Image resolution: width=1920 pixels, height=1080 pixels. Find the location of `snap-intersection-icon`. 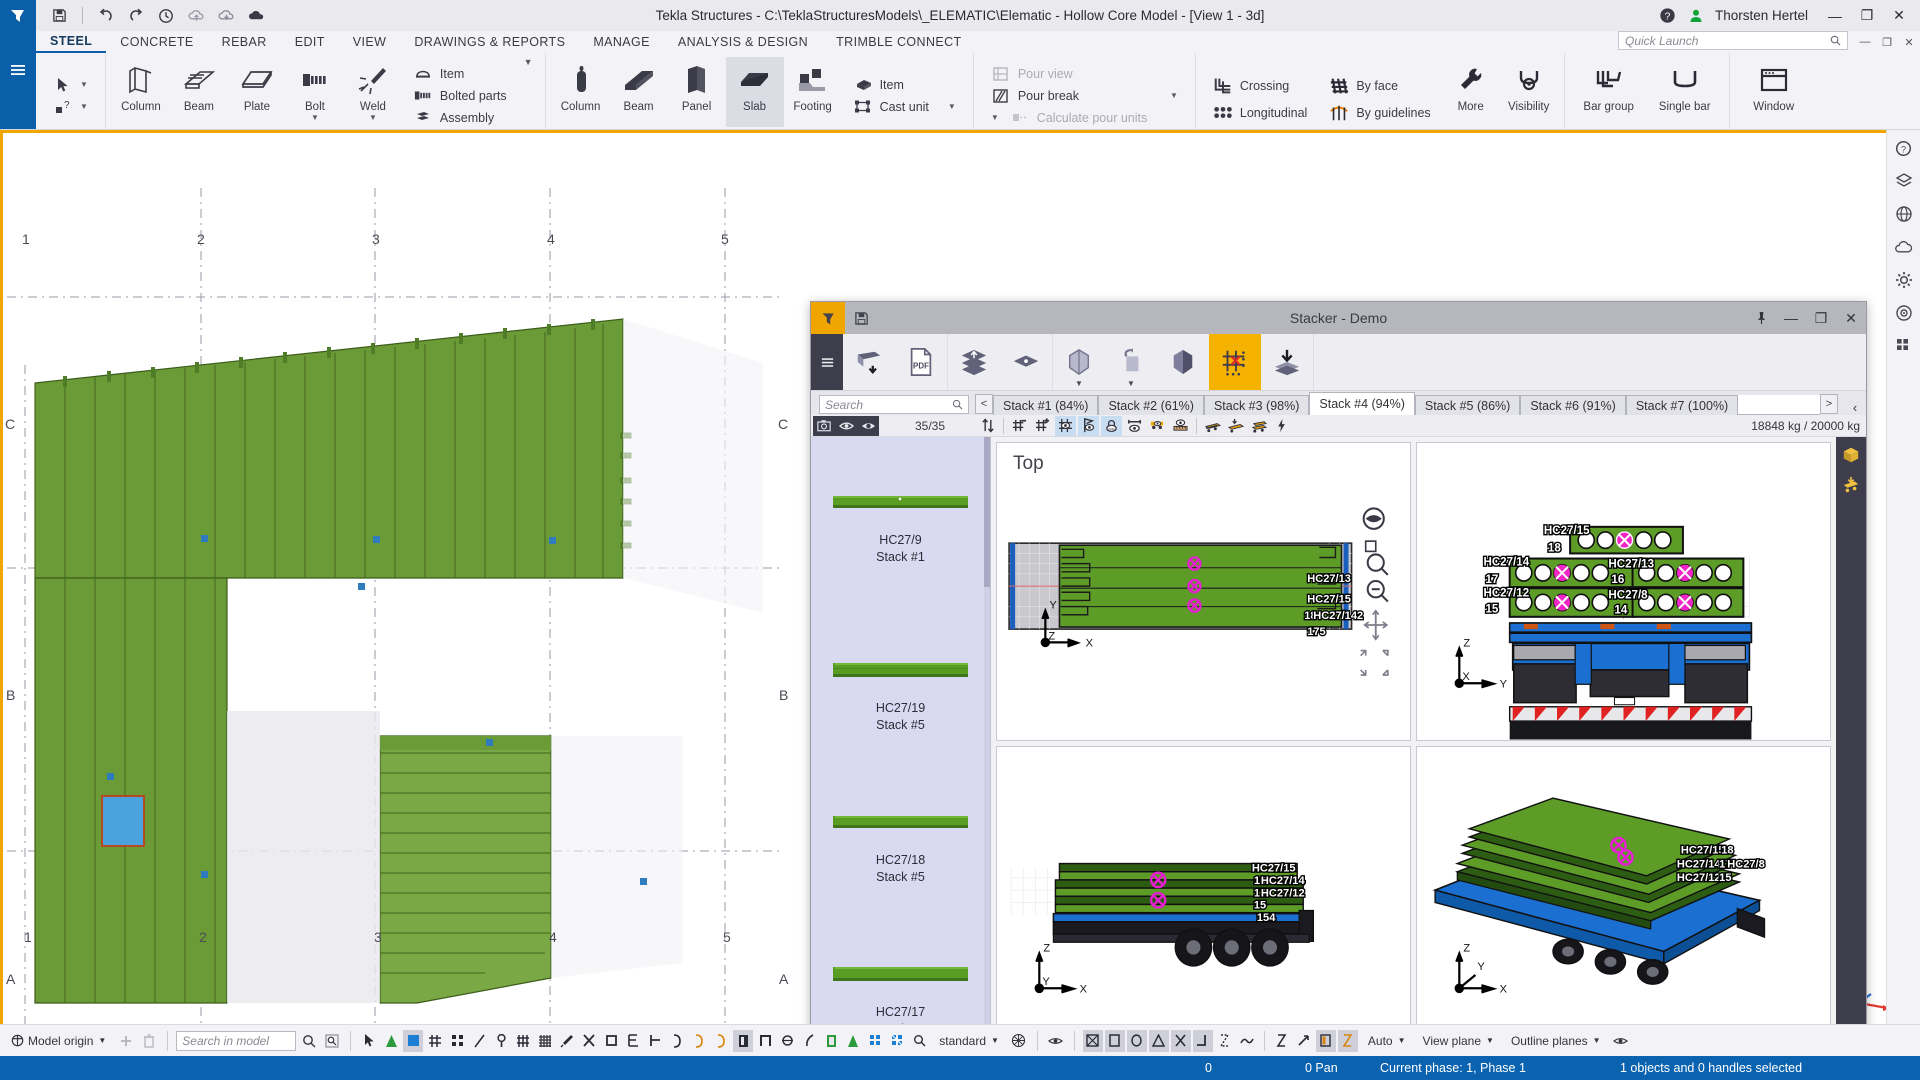

snap-intersection-icon is located at coordinates (1180, 1040).